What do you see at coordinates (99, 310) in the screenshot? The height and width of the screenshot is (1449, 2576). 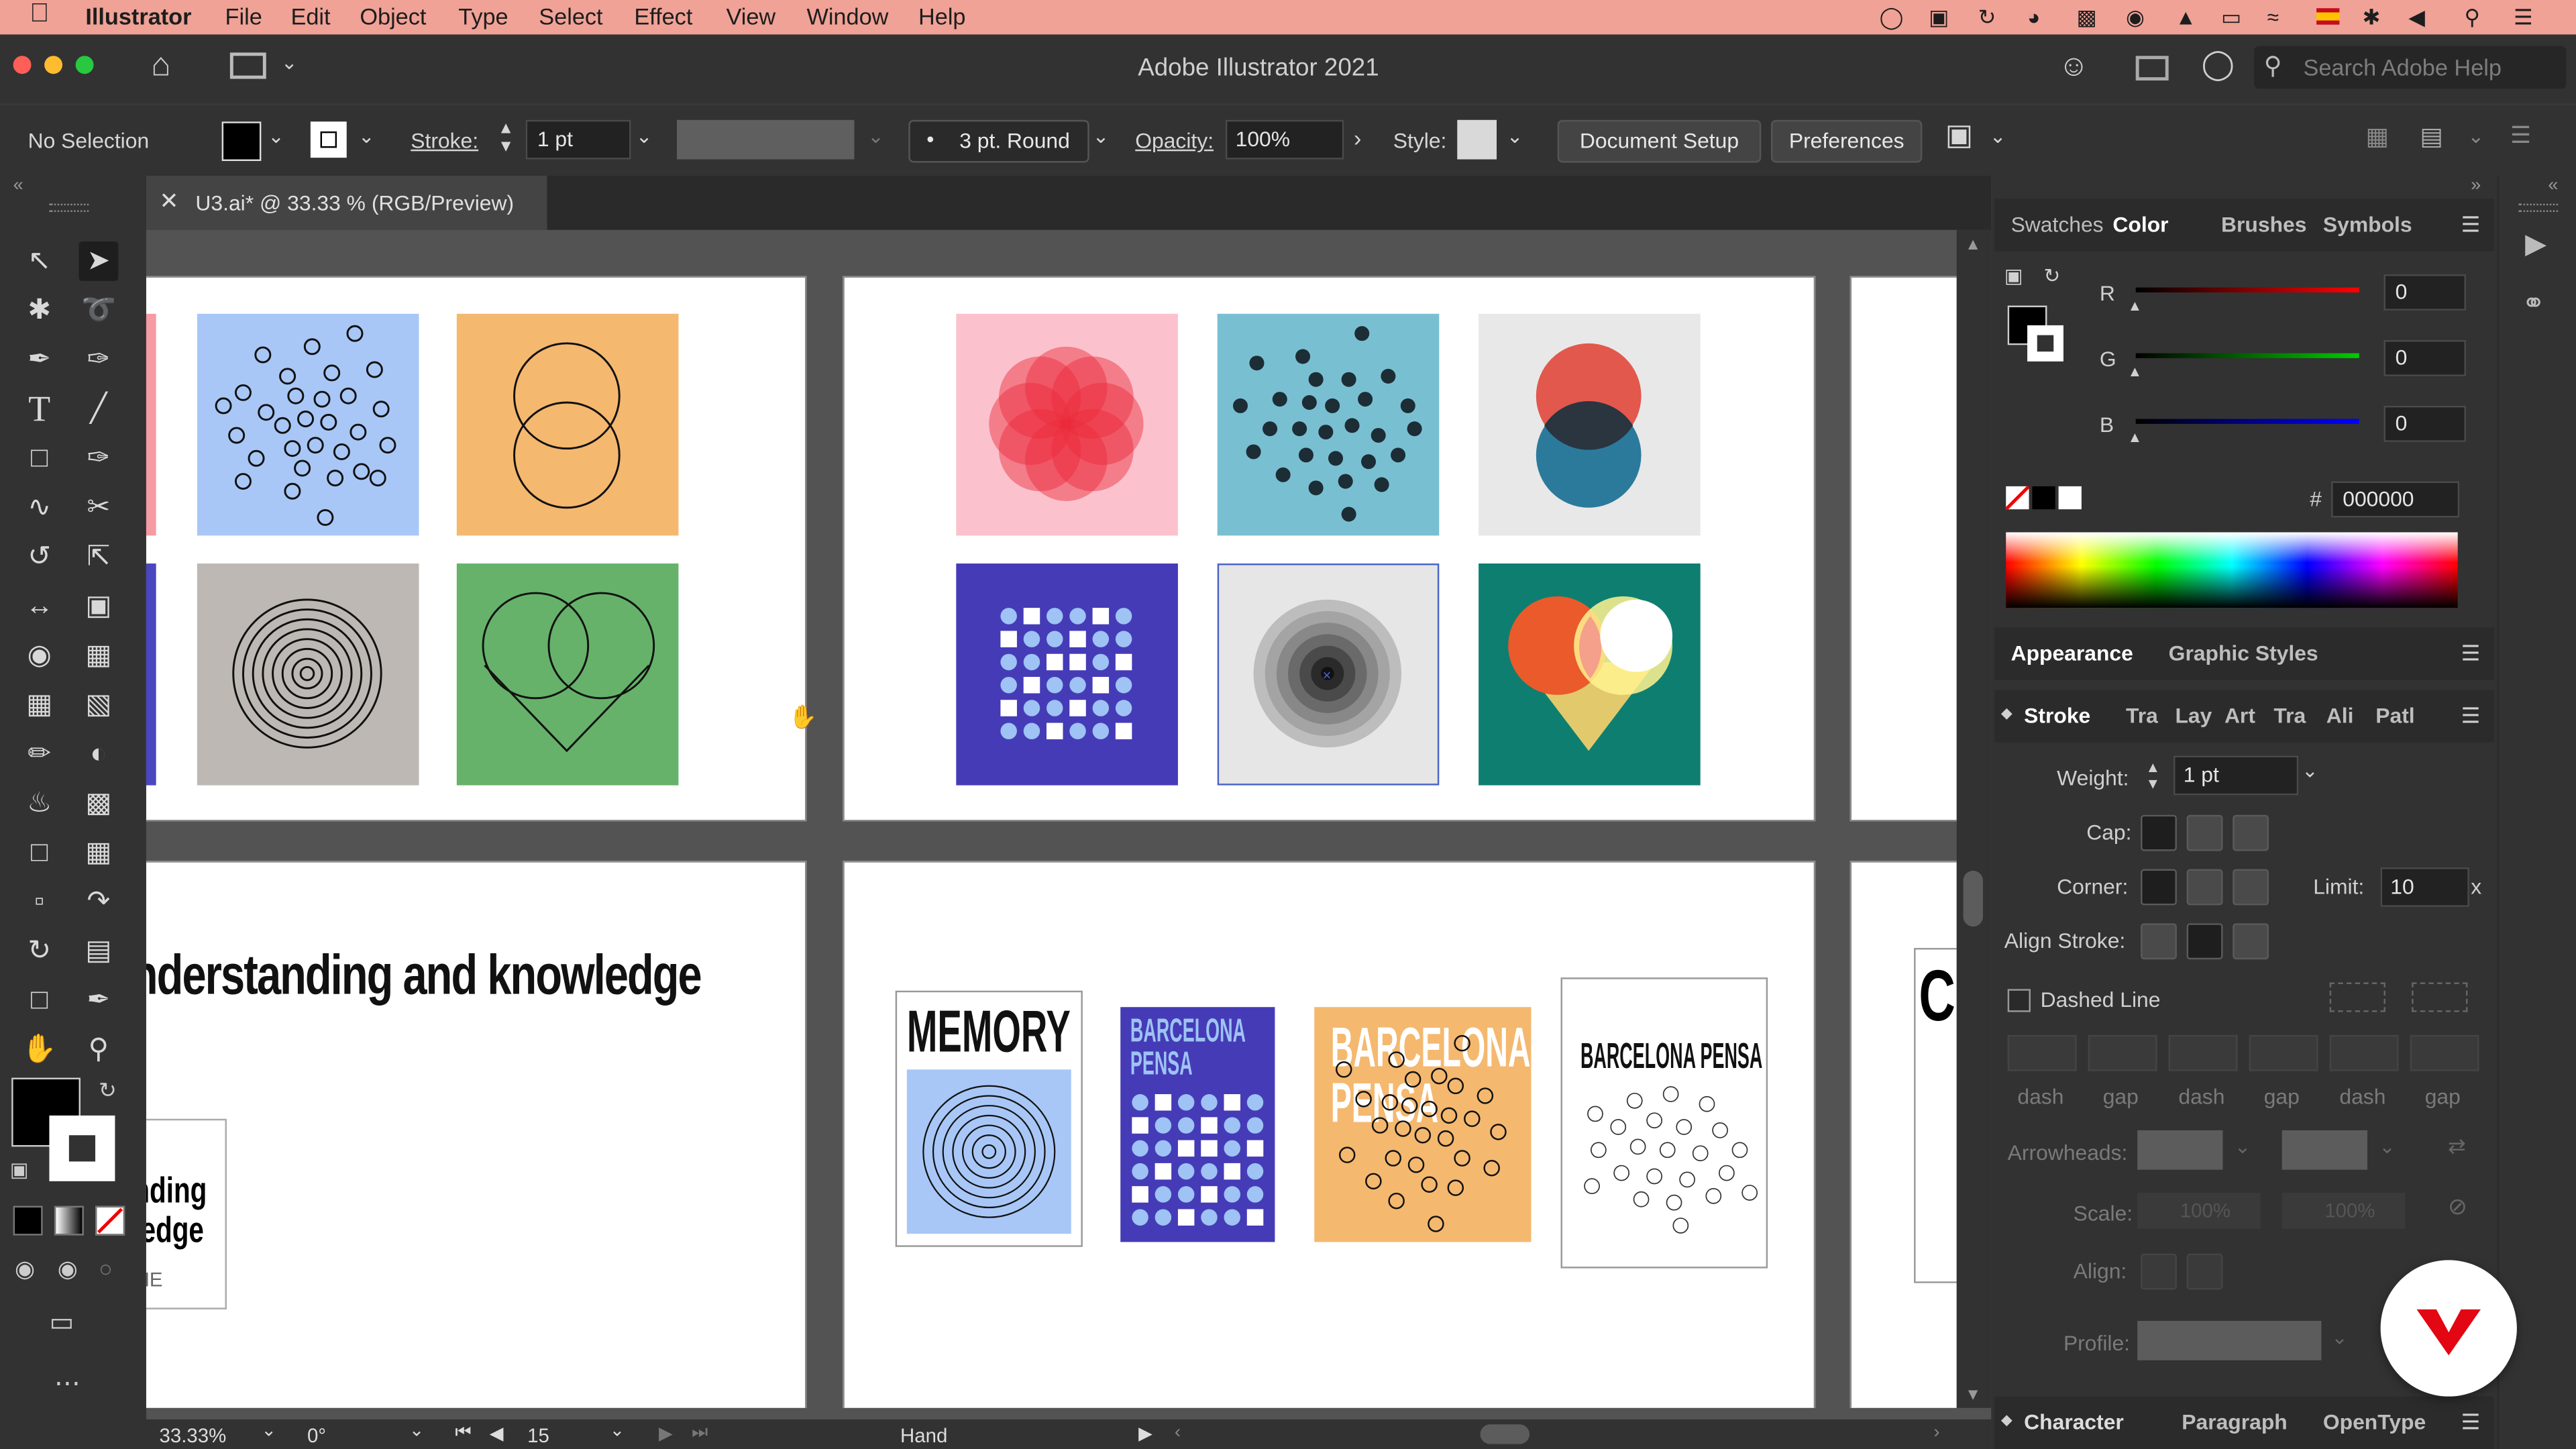 I see `lasso-tool-icon: ➰` at bounding box center [99, 310].